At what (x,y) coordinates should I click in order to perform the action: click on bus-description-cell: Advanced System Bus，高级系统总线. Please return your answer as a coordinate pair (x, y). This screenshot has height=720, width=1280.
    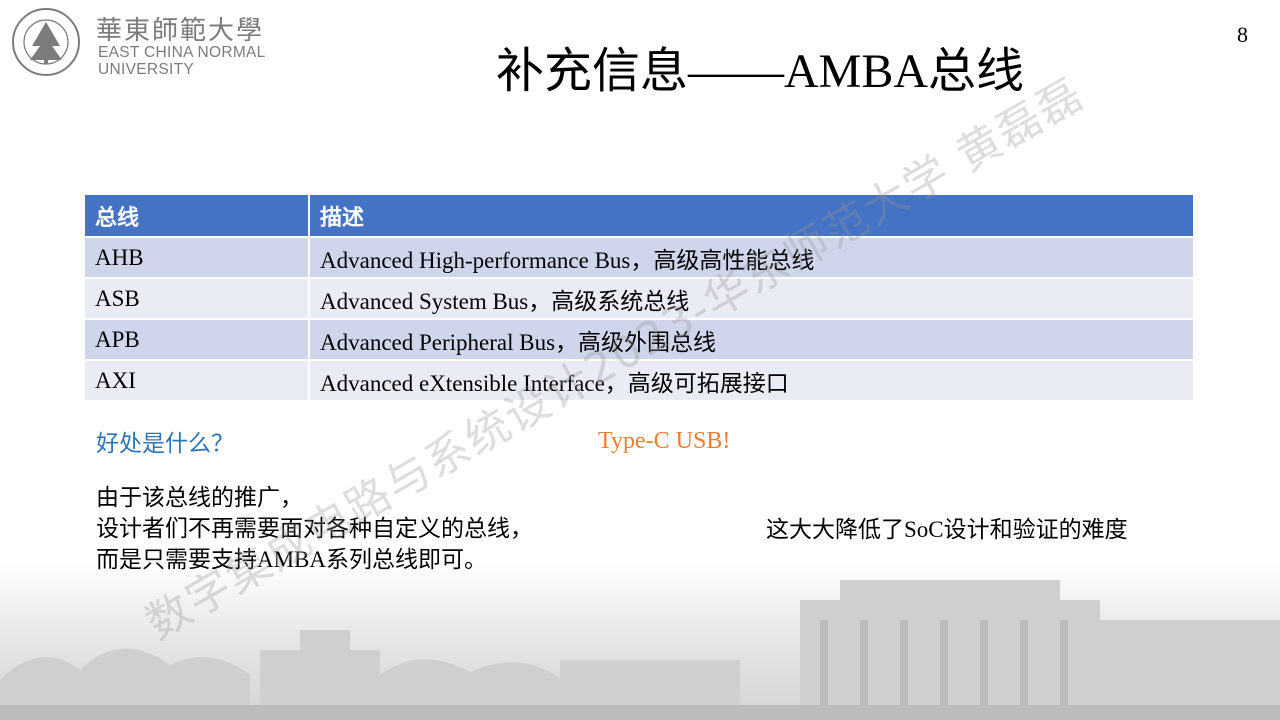
    Looking at the image, I should click on (752, 298).